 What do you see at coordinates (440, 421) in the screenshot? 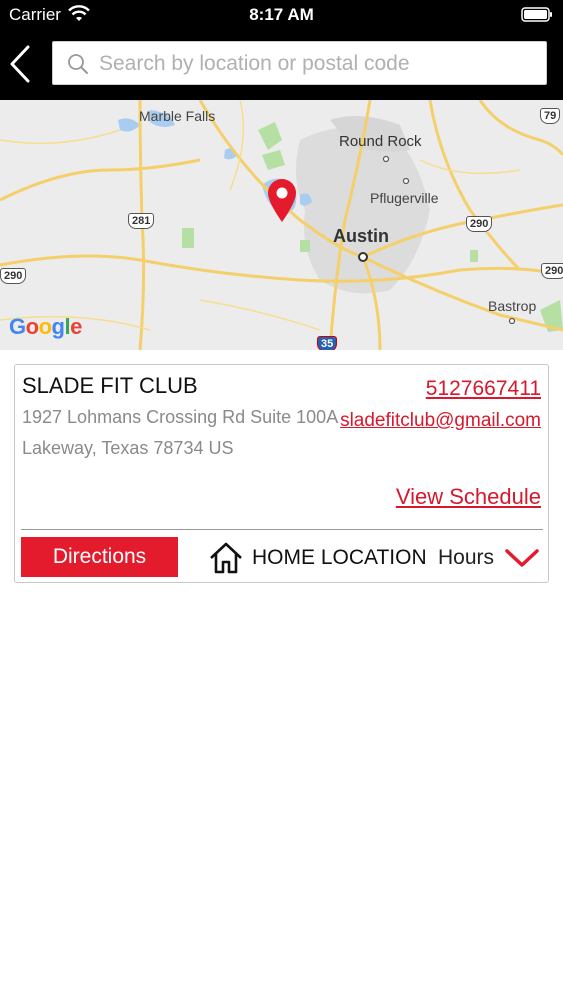
I see `email-link: sladefitclub@gmail.com` at bounding box center [440, 421].